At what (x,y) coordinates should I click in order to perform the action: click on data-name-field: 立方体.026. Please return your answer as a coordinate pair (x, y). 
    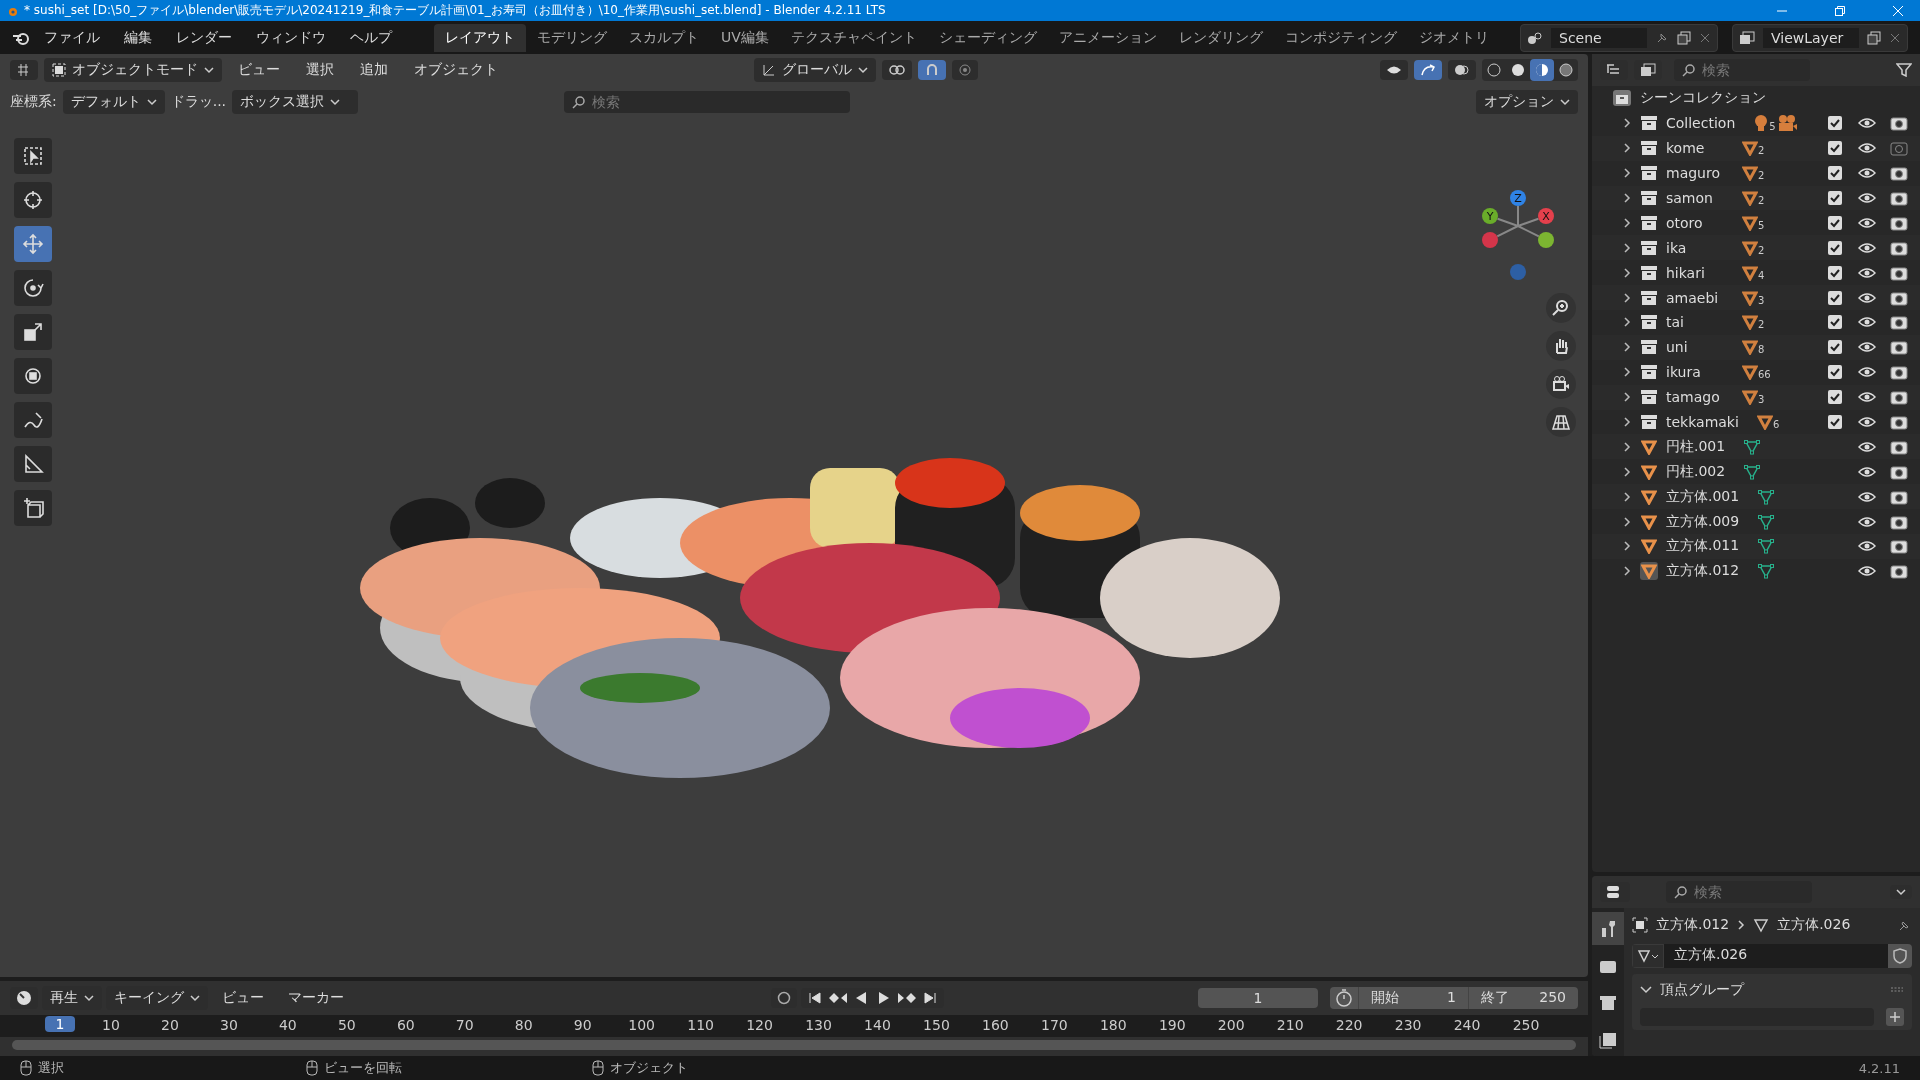
    Looking at the image, I should click on (1776, 956).